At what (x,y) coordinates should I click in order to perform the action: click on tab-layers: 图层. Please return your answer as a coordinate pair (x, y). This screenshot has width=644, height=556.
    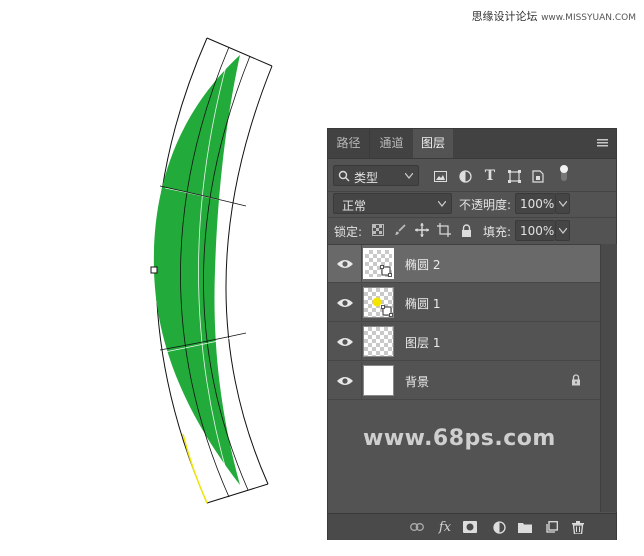
    Looking at the image, I should click on (433, 143).